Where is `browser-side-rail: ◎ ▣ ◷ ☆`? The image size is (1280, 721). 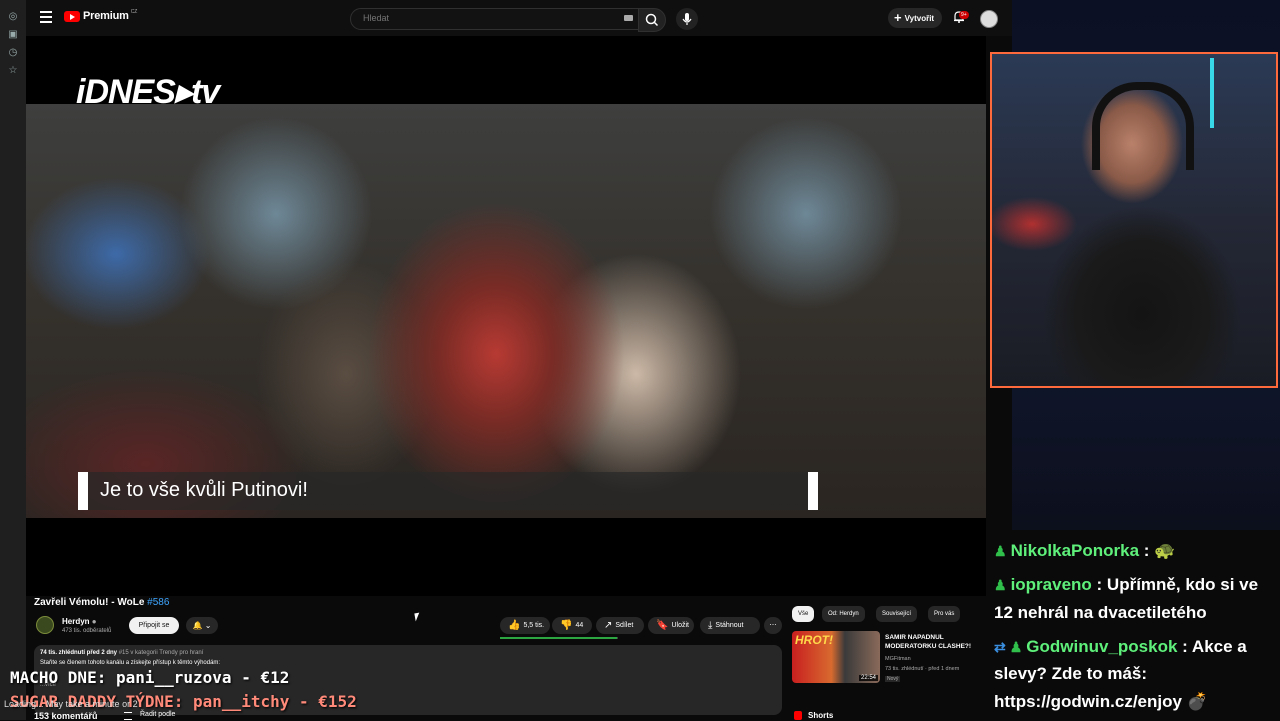
browser-side-rail: ◎ ▣ ◷ ☆ is located at coordinates (13, 360).